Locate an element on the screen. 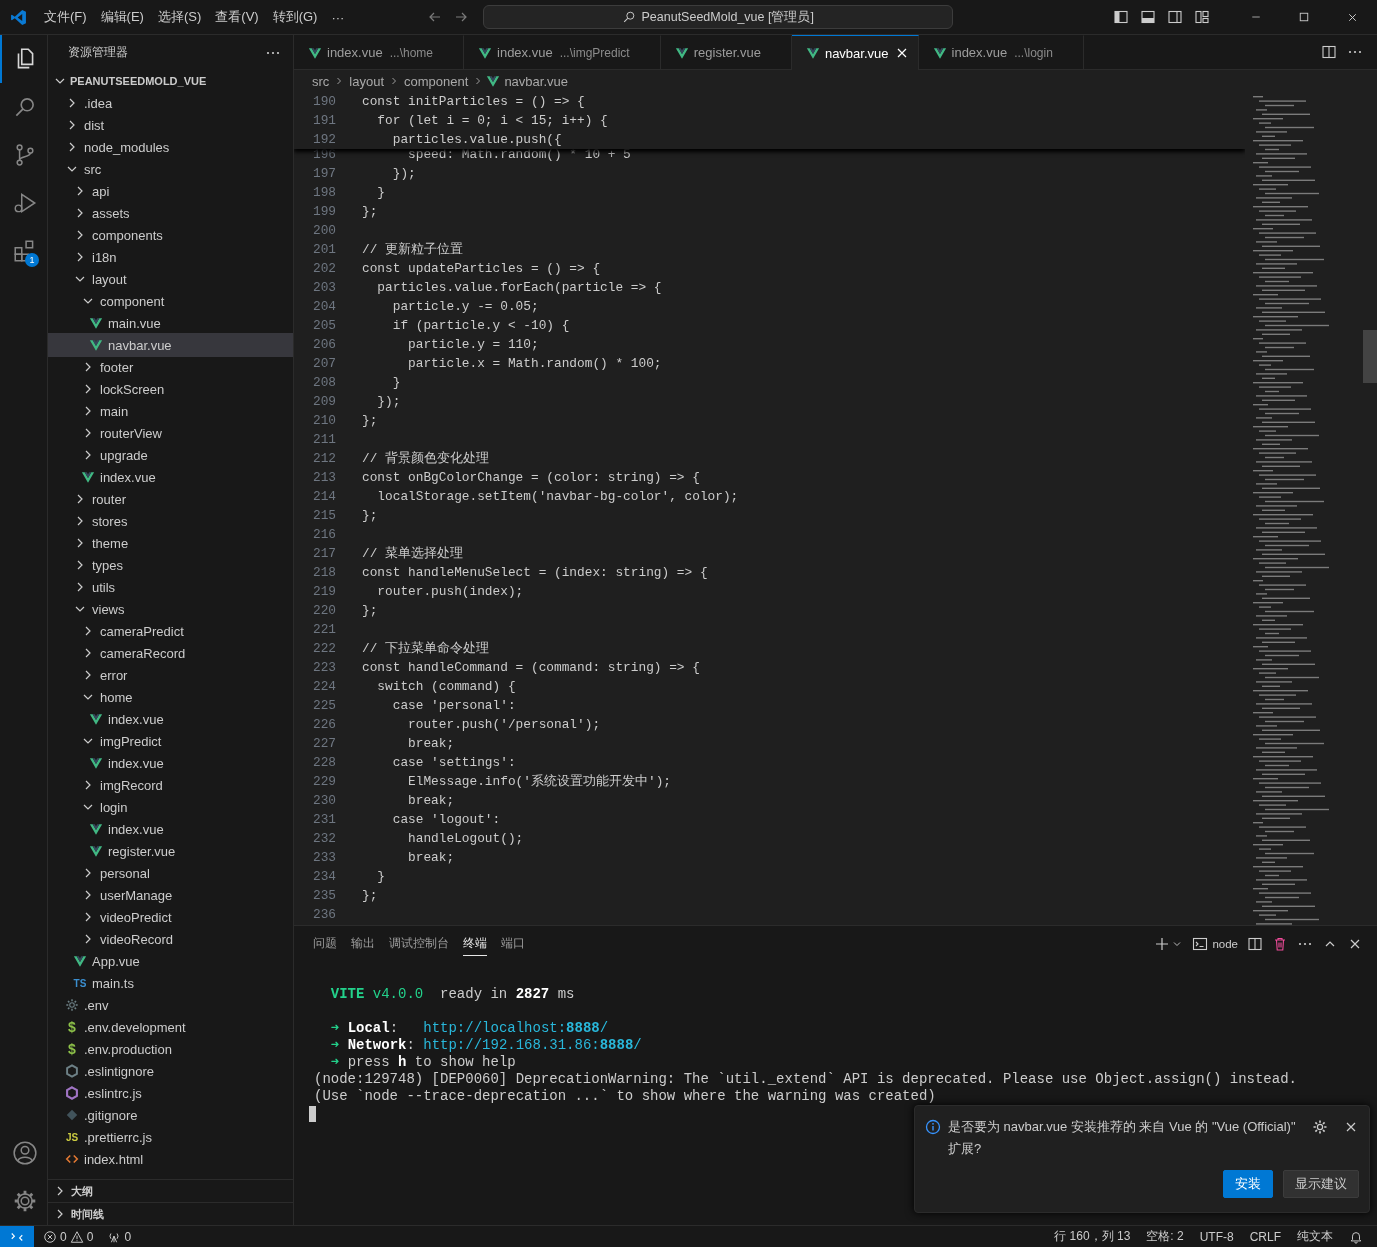  tree-item: component is located at coordinates (170, 301).